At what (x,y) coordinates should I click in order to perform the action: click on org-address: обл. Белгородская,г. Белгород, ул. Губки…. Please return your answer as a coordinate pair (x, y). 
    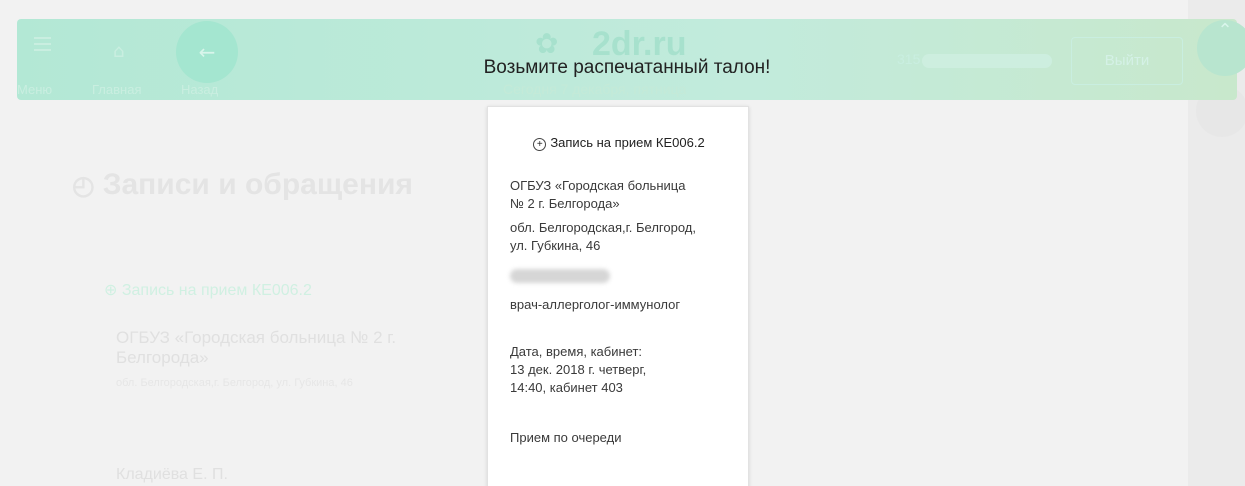
    Looking at the image, I should click on (234, 383).